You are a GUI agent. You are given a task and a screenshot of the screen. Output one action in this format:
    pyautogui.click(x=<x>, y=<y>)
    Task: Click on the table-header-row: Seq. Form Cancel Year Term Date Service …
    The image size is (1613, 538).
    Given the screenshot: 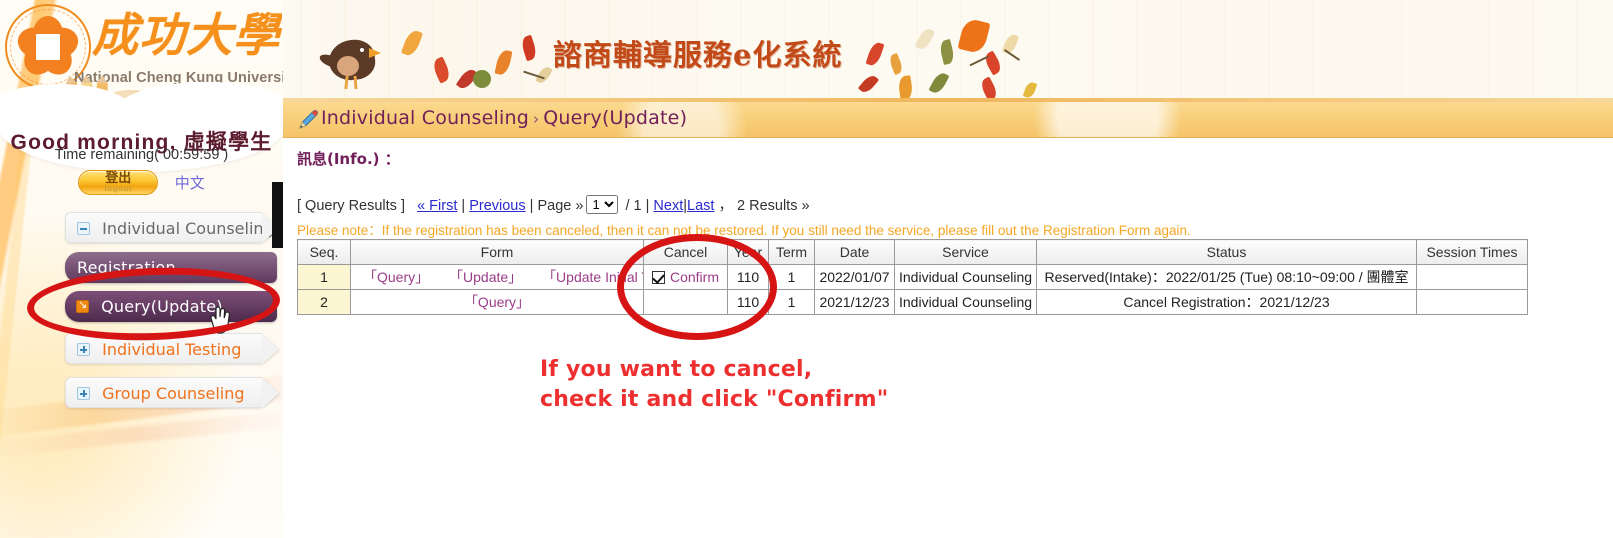 What is the action you would take?
    pyautogui.click(x=912, y=252)
    